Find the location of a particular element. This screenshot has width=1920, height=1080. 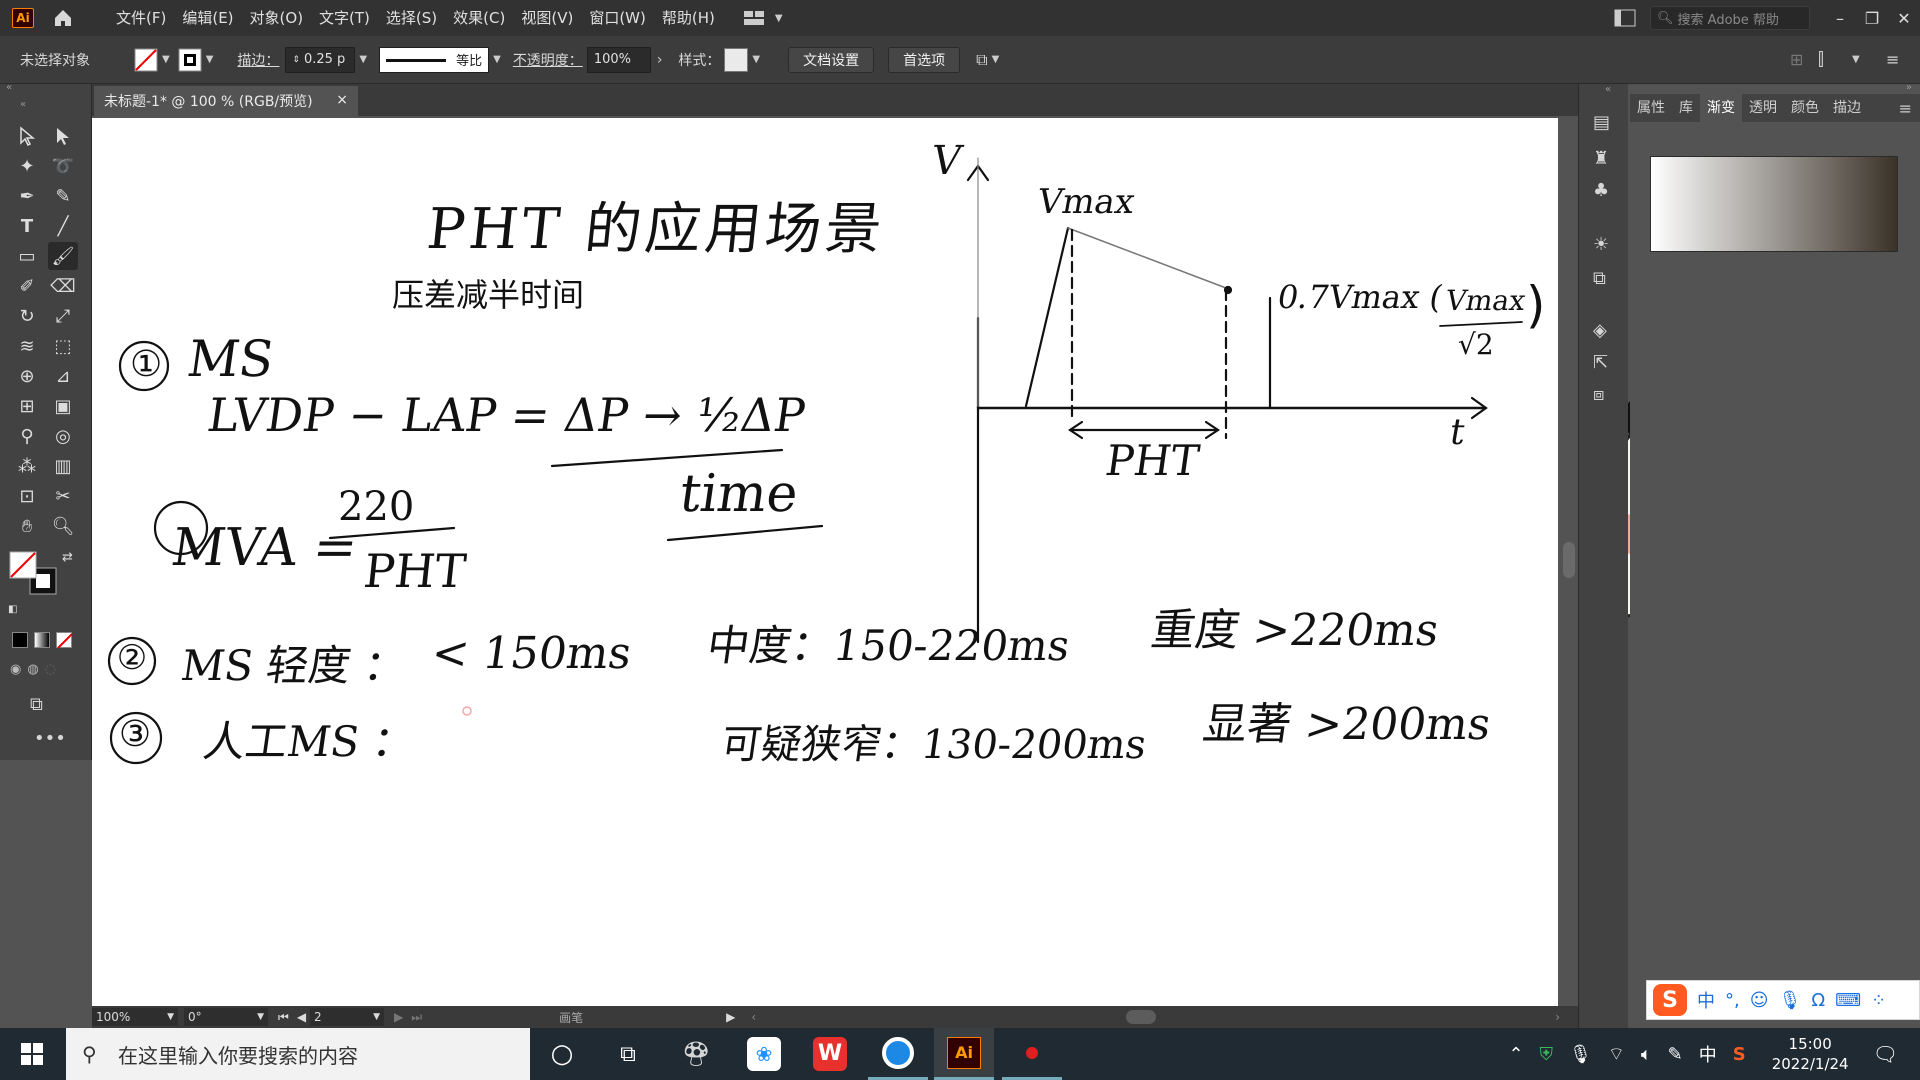

graphic-styles-icon: ⧉ is located at coordinates (1599, 278).